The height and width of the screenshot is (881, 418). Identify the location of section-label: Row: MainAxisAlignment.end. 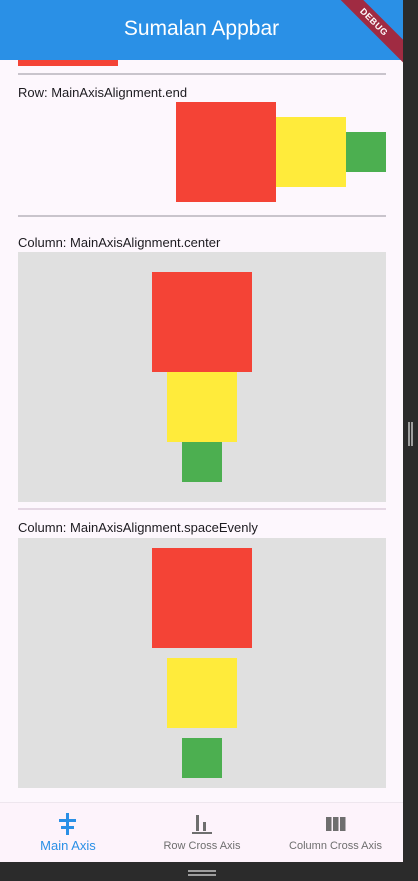
(103, 92).